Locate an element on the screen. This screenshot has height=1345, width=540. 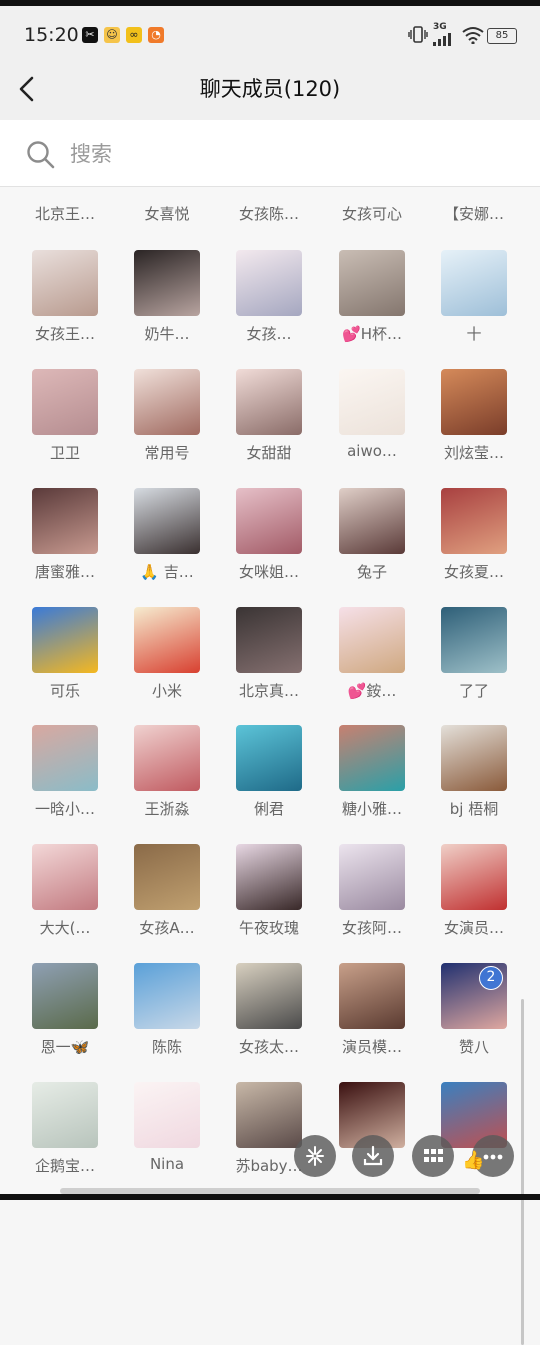
shortcut-fab is located at coordinates (315, 1156).